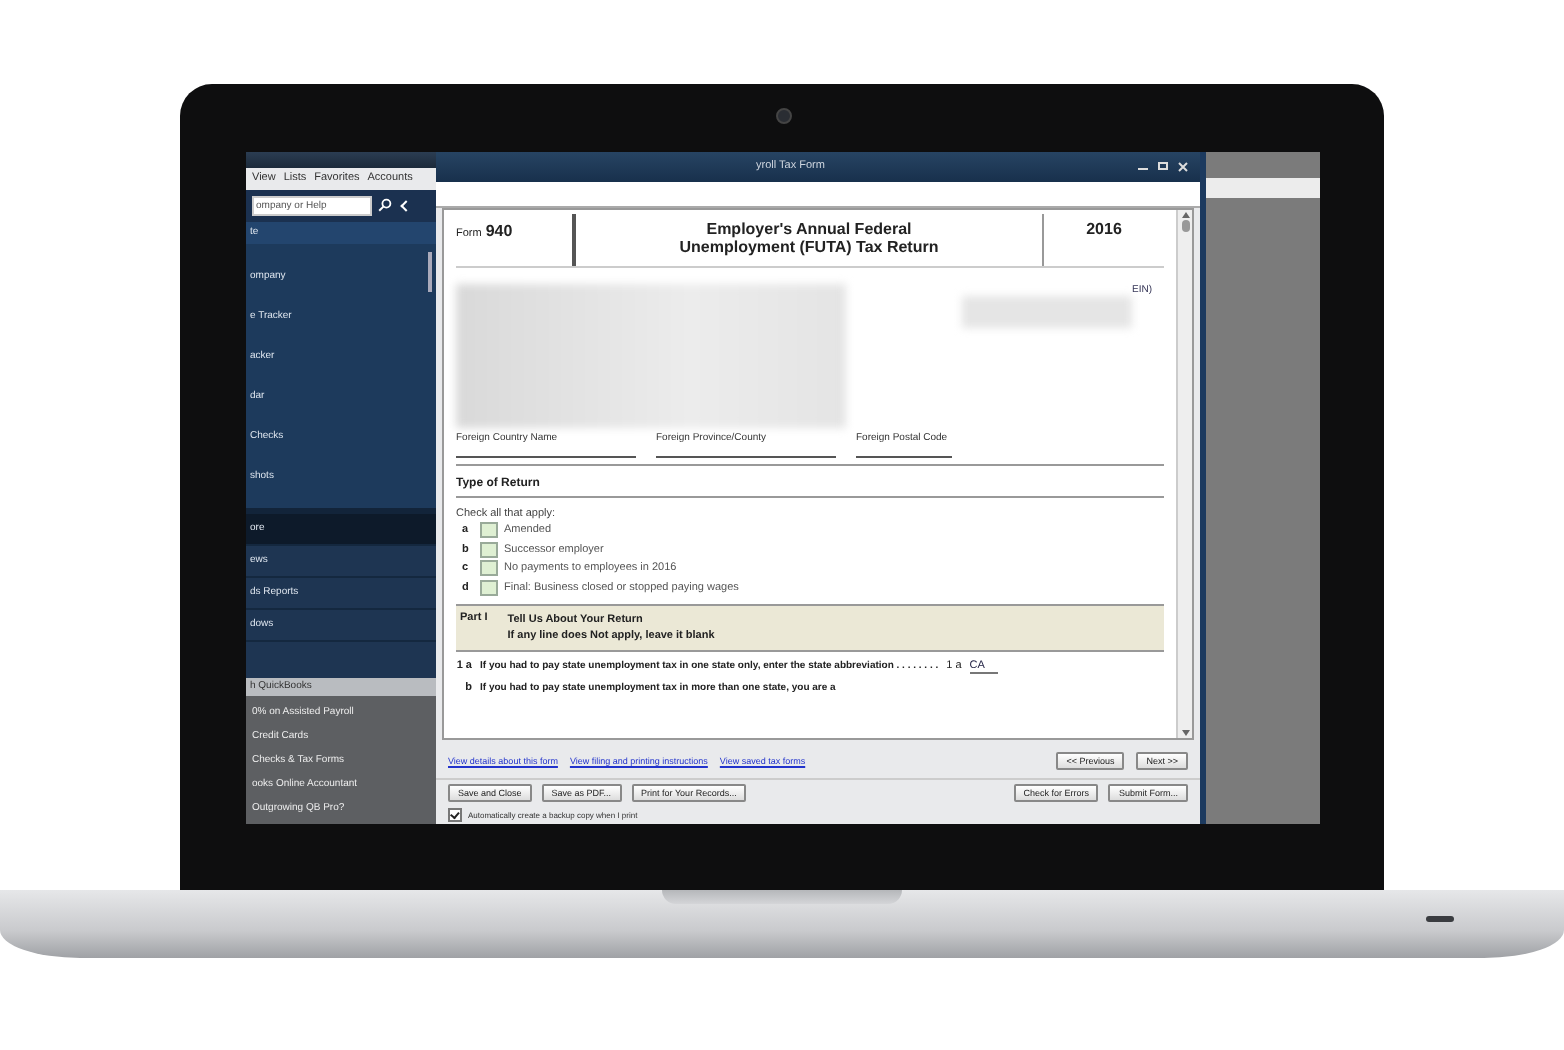 This screenshot has height=1050, width=1564. I want to click on close-icon, so click(1183, 166).